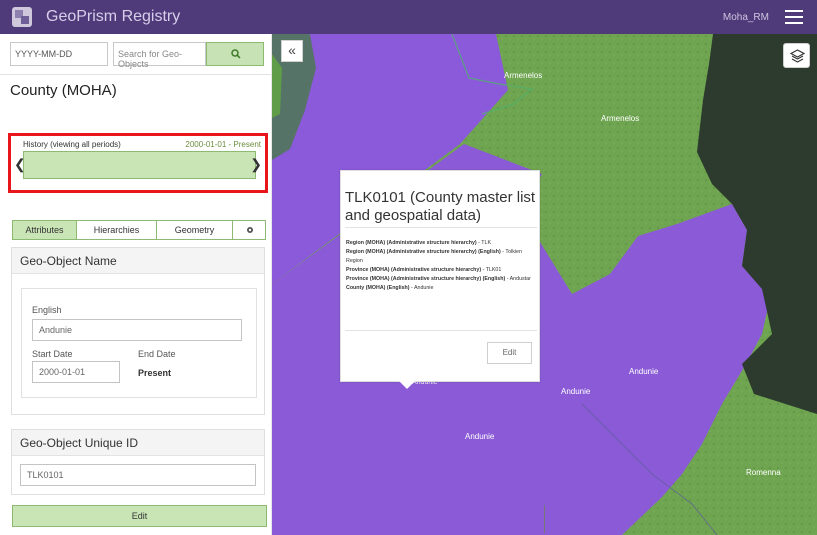  What do you see at coordinates (256, 164) in the screenshot?
I see `chevron-right-icon: ❯` at bounding box center [256, 164].